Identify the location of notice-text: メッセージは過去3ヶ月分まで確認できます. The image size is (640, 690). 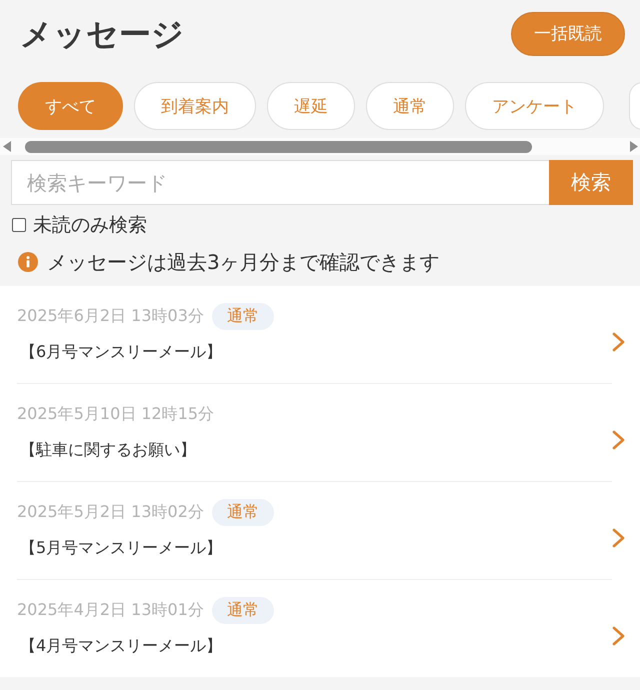
(243, 262).